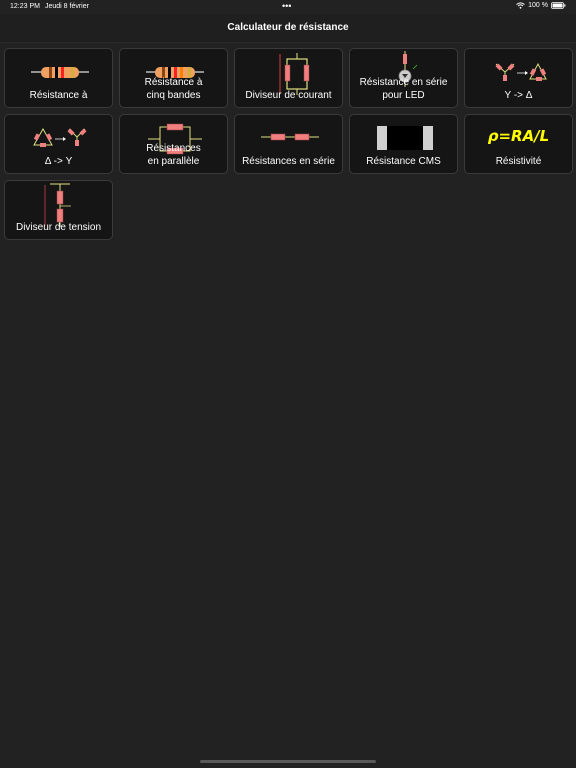  What do you see at coordinates (403, 161) in the screenshot?
I see `tile-label: Résistance CMS` at bounding box center [403, 161].